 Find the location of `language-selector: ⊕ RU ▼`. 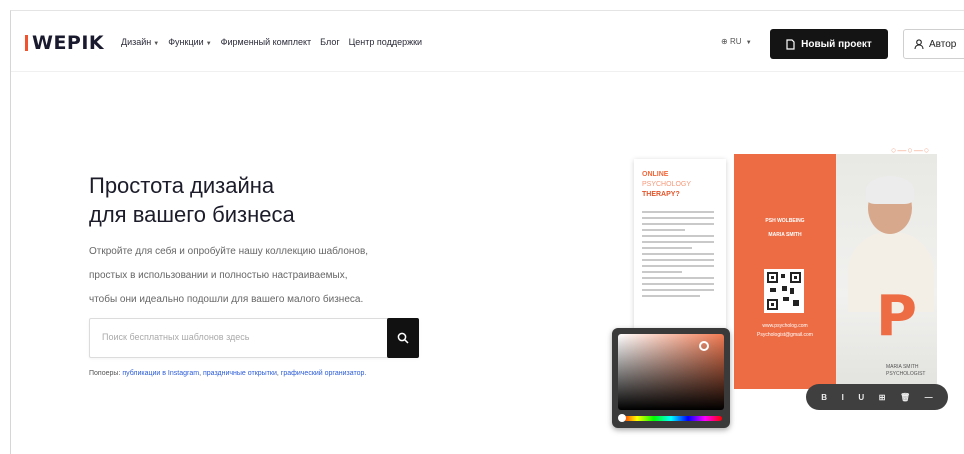

language-selector: ⊕ RU ▼ is located at coordinates (736, 41).